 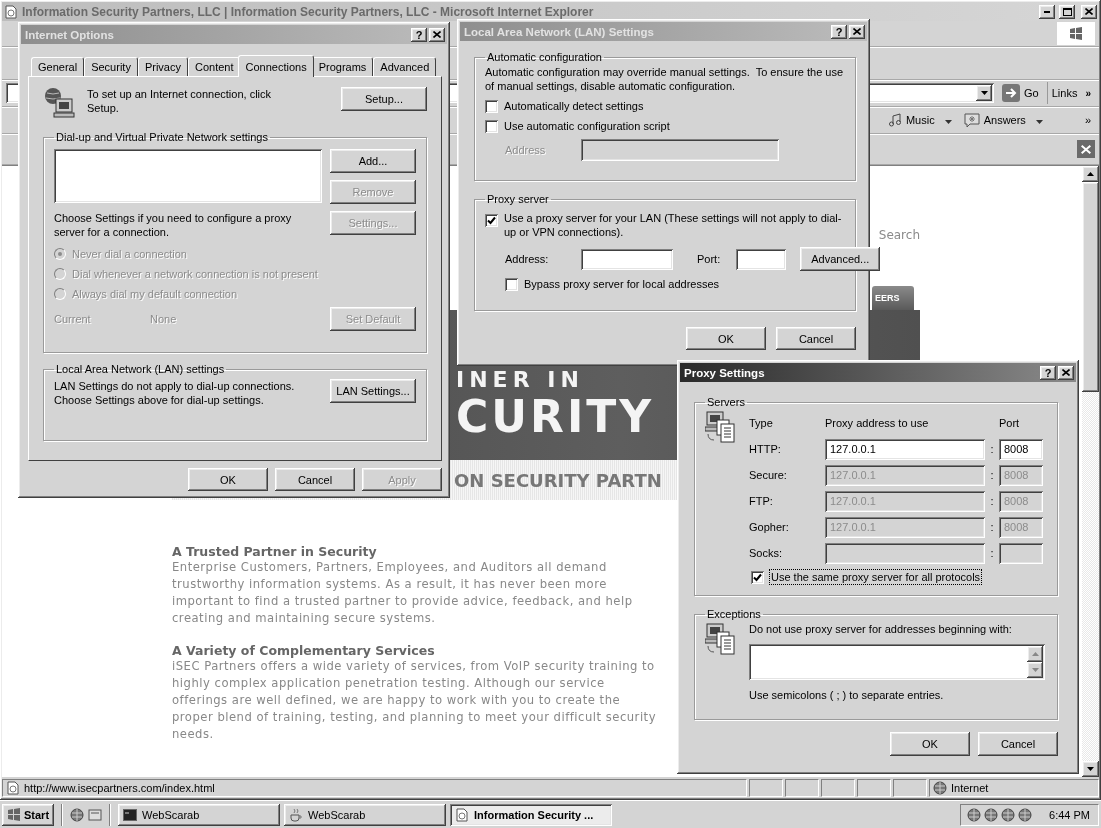 I want to click on column-header: Type, so click(x=761, y=423).